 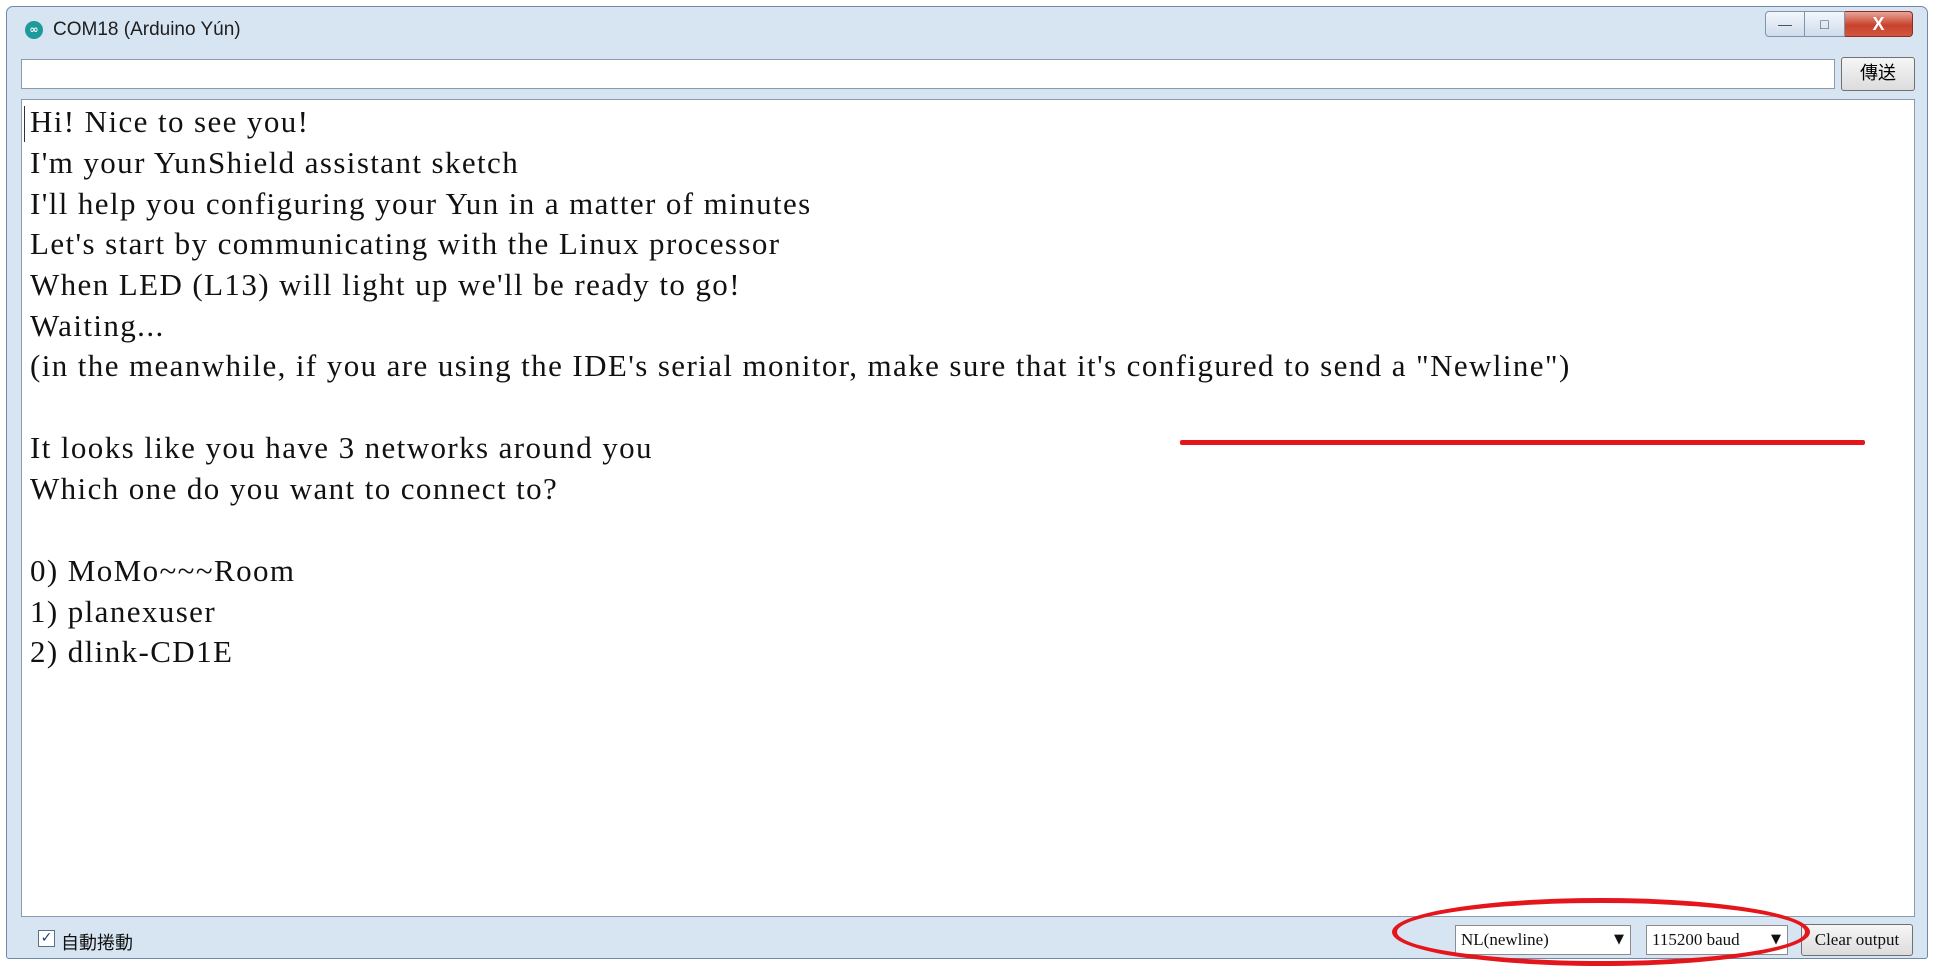 What do you see at coordinates (1879, 24) in the screenshot?
I see `close-button: X` at bounding box center [1879, 24].